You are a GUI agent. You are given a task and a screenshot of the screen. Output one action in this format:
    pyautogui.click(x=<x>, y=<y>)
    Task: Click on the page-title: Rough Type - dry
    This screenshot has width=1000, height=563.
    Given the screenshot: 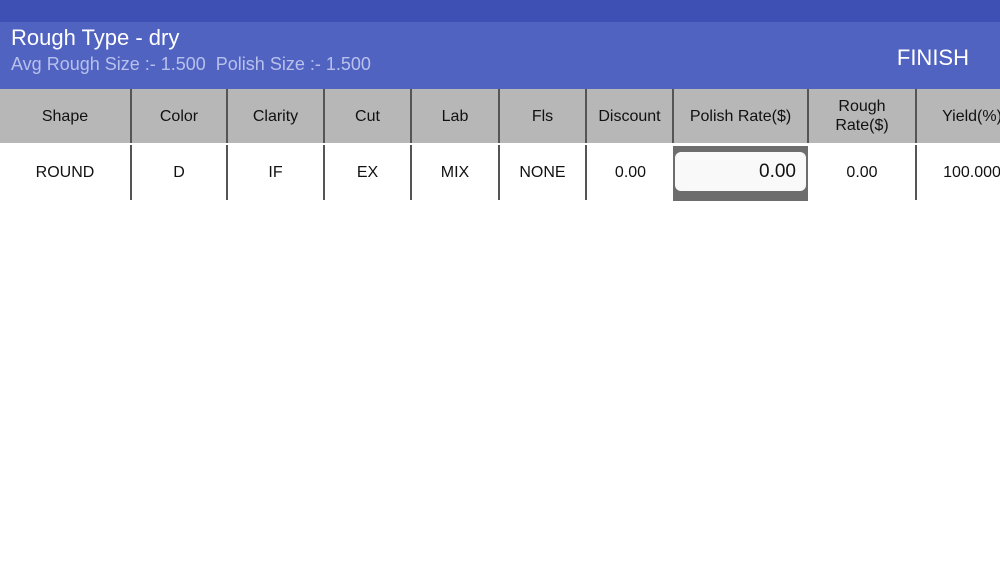 What is the action you would take?
    pyautogui.click(x=95, y=37)
    